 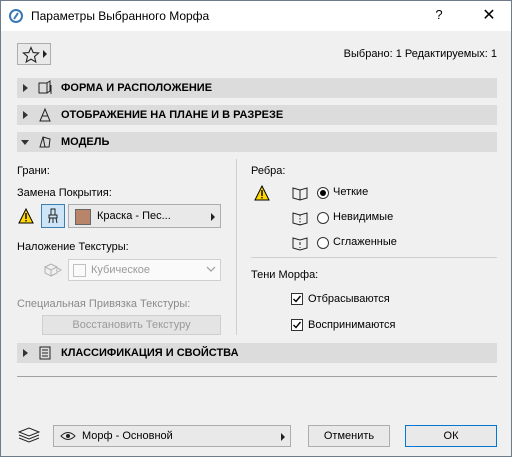 I want to click on close-button: ✕, so click(x=489, y=15).